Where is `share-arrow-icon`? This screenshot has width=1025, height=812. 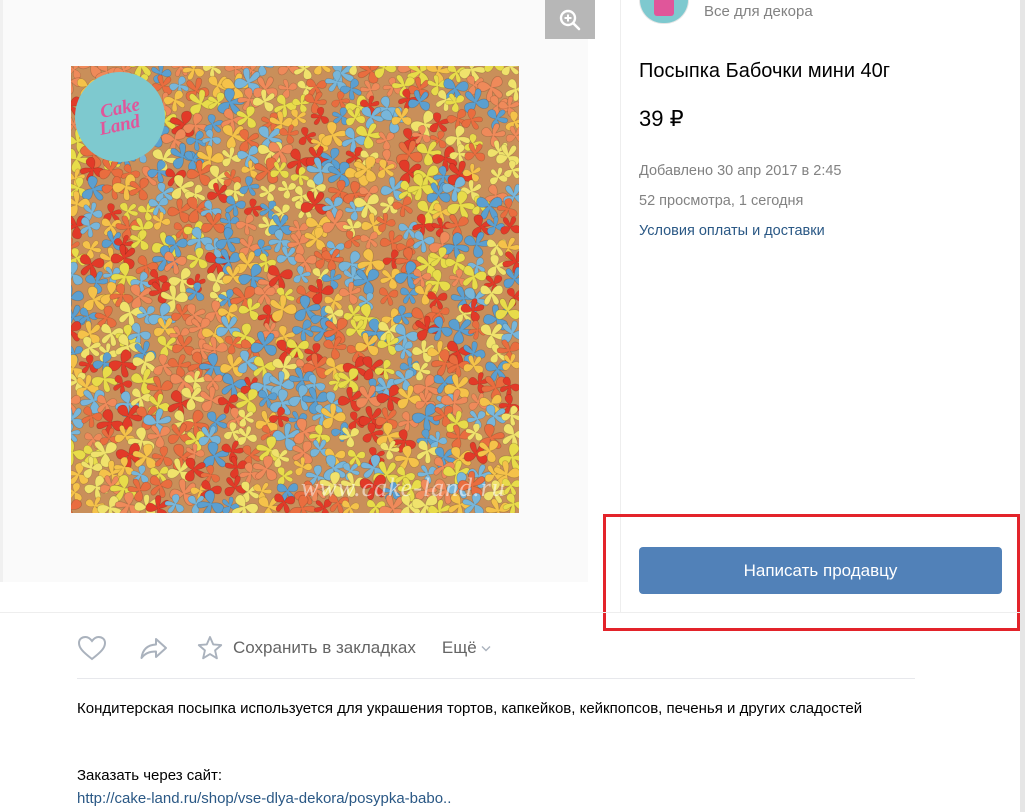 share-arrow-icon is located at coordinates (154, 648).